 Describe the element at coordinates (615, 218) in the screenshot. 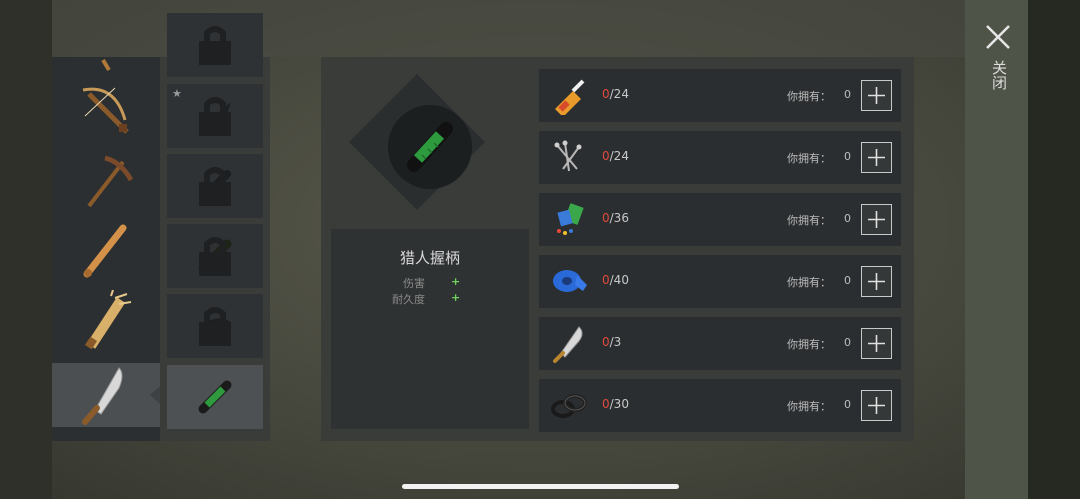

I see `material-count: 0/36` at that location.